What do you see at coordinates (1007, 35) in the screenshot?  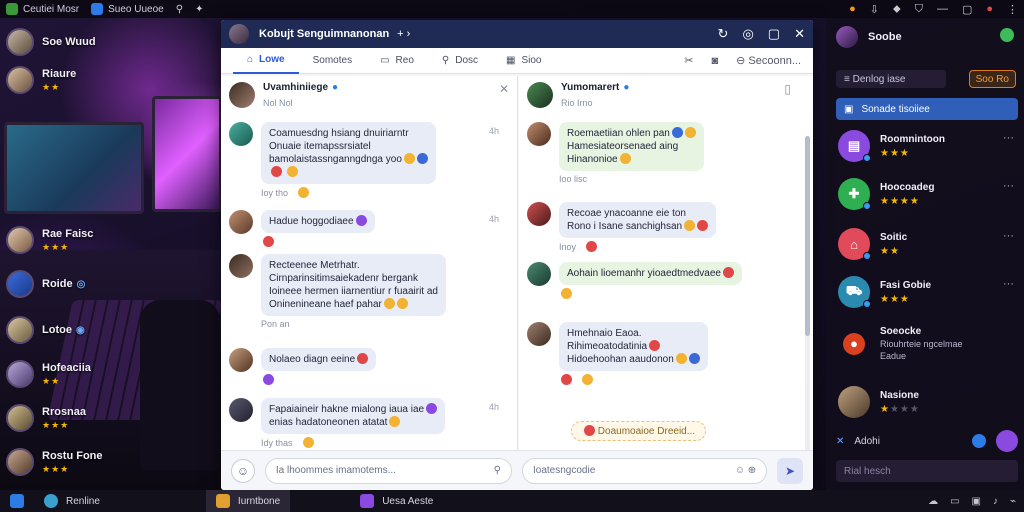 I see `settings-icon` at bounding box center [1007, 35].